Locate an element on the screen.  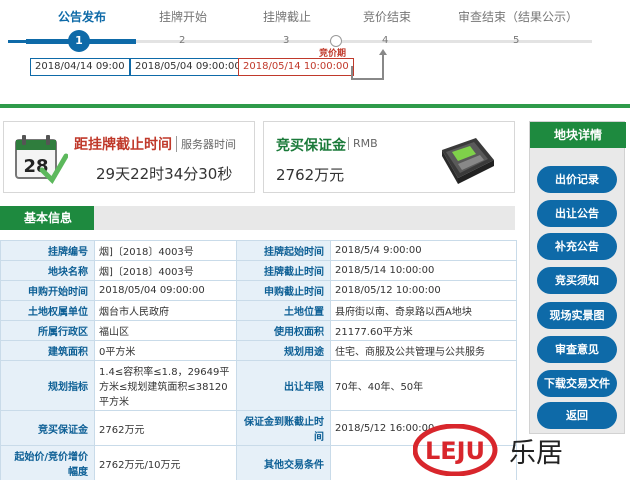
deposit-unit: RMB is located at coordinates (363, 143).